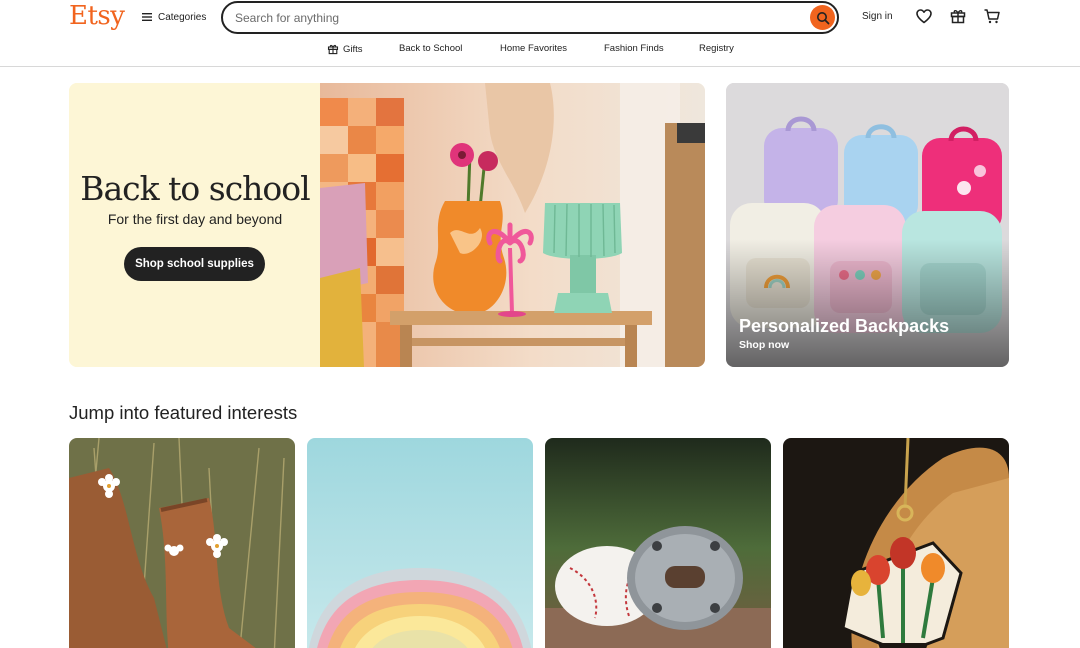 This screenshot has height=648, width=1080. I want to click on shop-school-supplies-button: Shop school supplies, so click(194, 264).